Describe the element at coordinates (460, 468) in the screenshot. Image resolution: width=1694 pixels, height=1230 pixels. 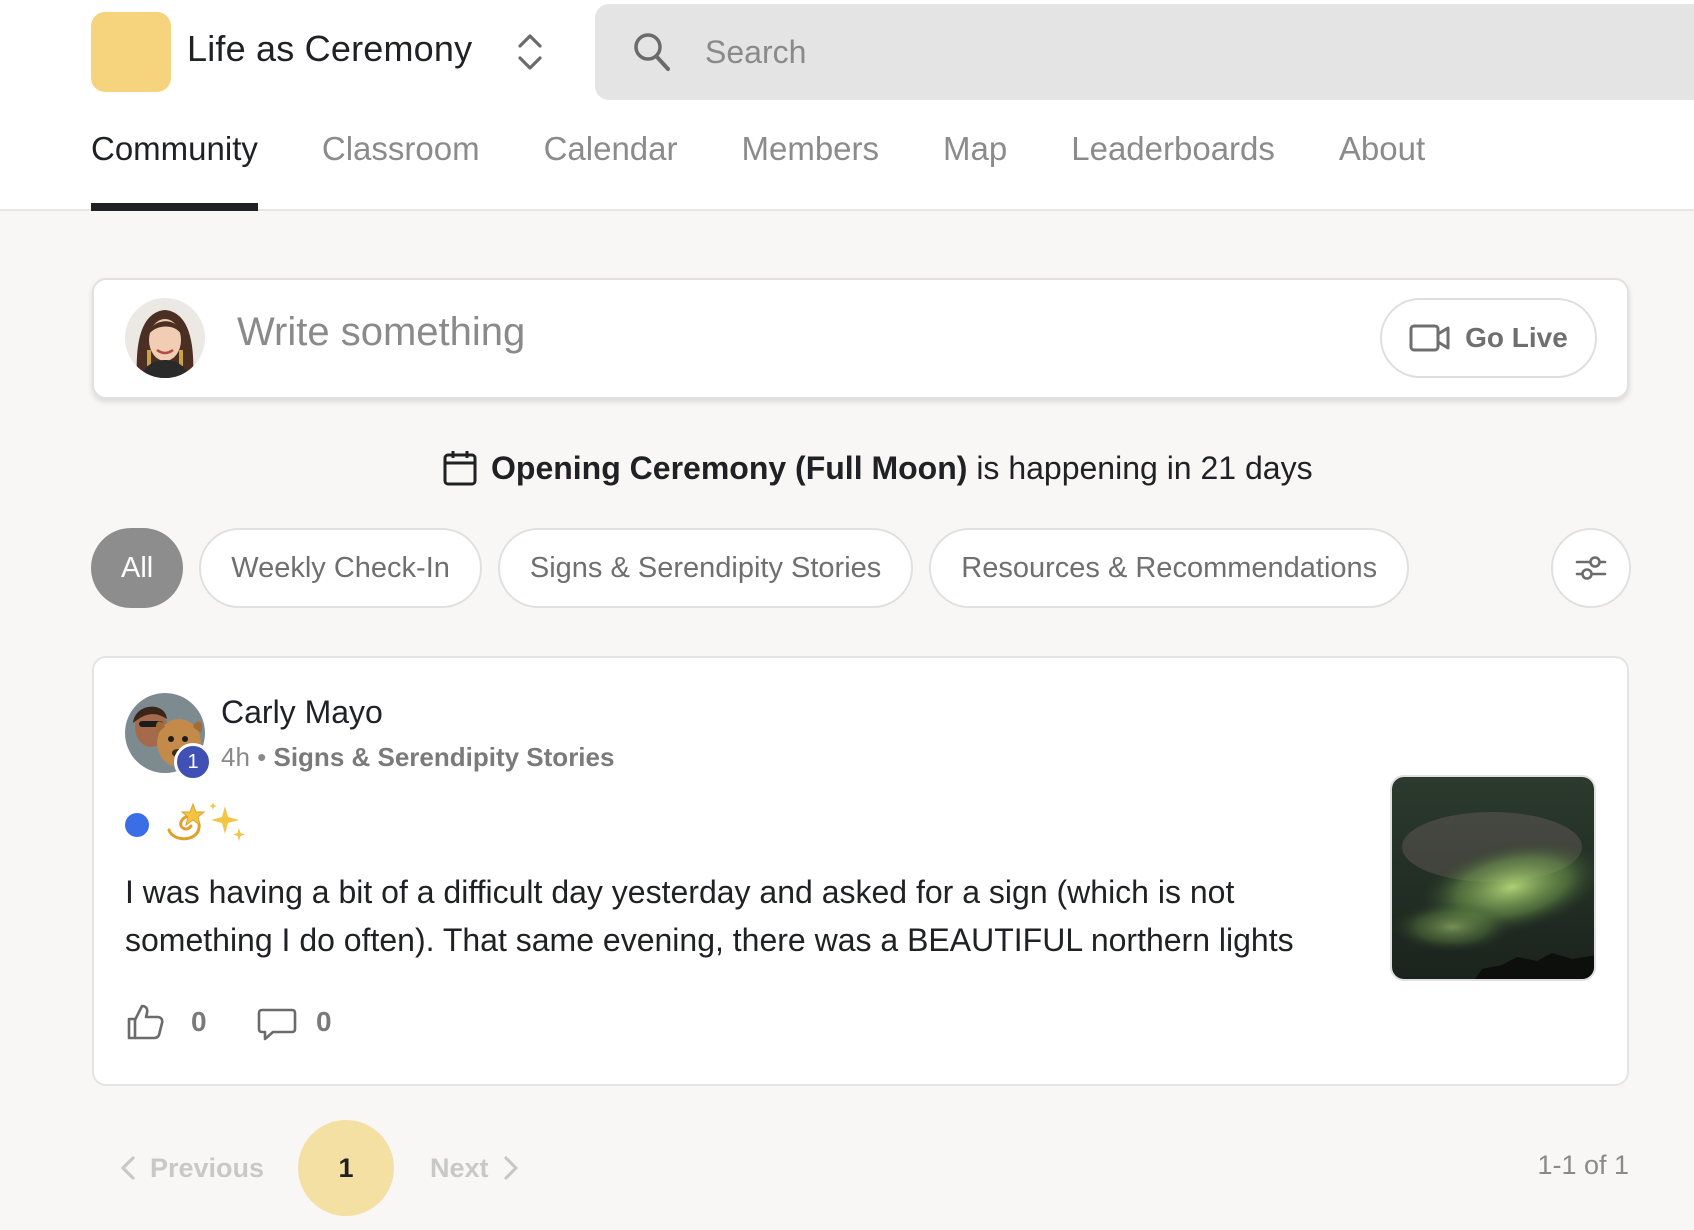
I see `calendar-icon` at that location.